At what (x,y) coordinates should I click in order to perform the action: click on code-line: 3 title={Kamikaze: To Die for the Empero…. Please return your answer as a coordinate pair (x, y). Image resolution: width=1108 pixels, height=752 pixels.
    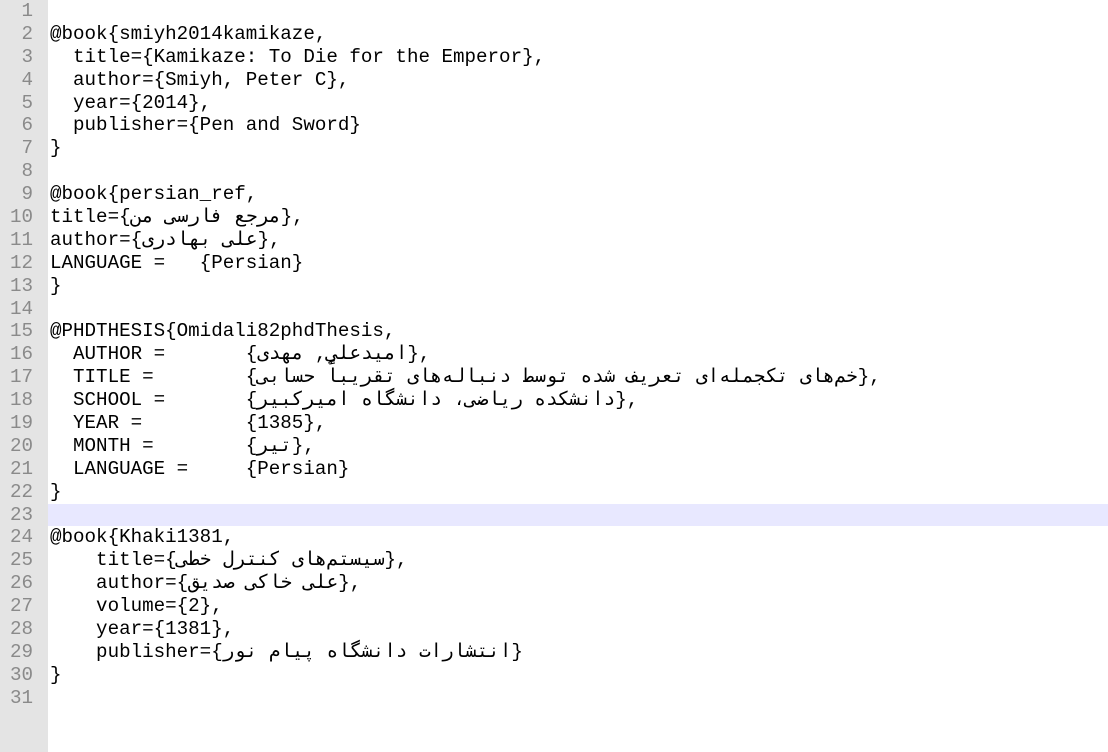
    Looking at the image, I should click on (554, 57).